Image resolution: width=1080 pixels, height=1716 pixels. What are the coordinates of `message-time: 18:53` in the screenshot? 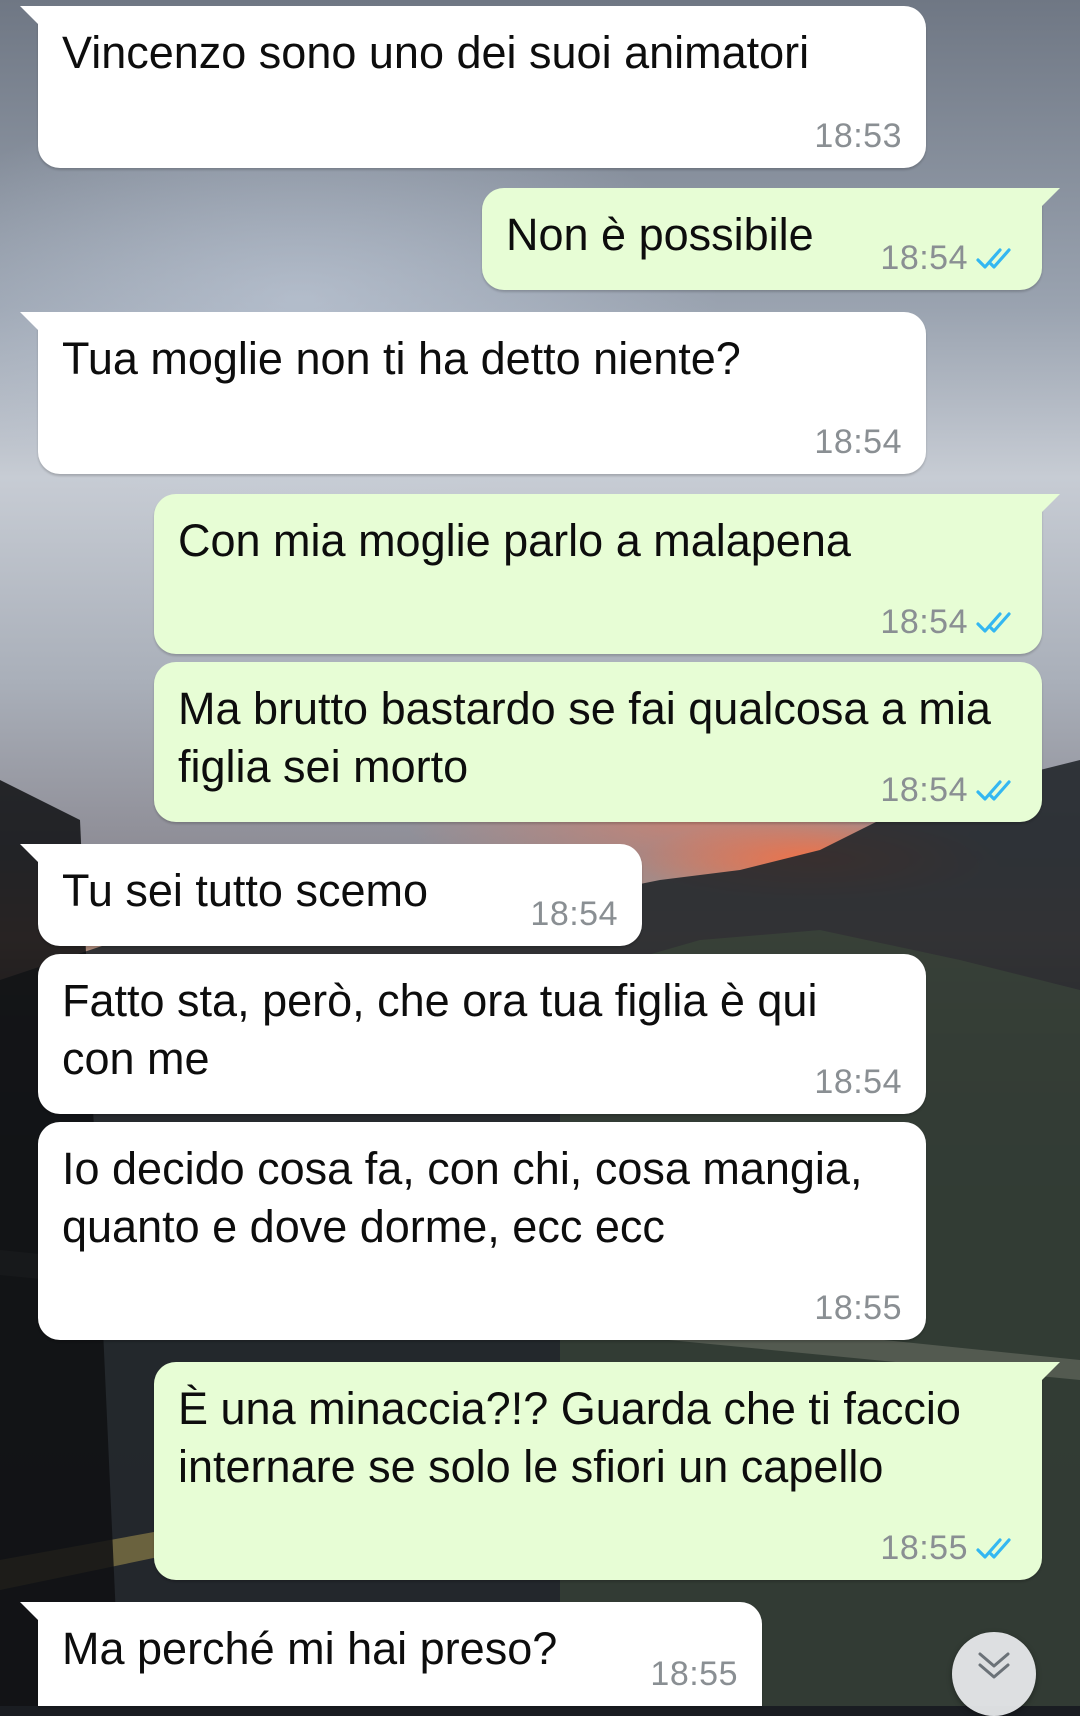 It's located at (858, 136).